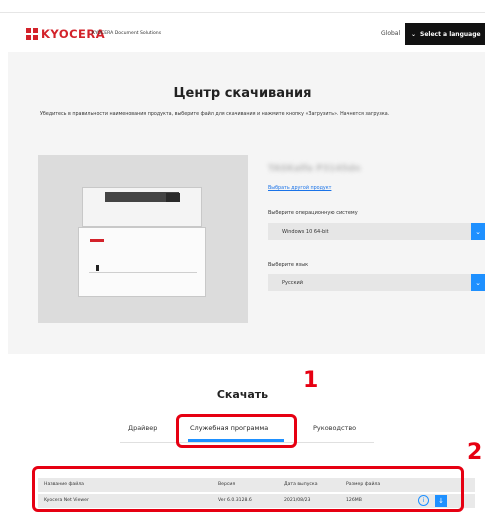 This screenshot has width=485, height=512. What do you see at coordinates (173, 197) in the screenshot?
I see `printer-screen` at bounding box center [173, 197].